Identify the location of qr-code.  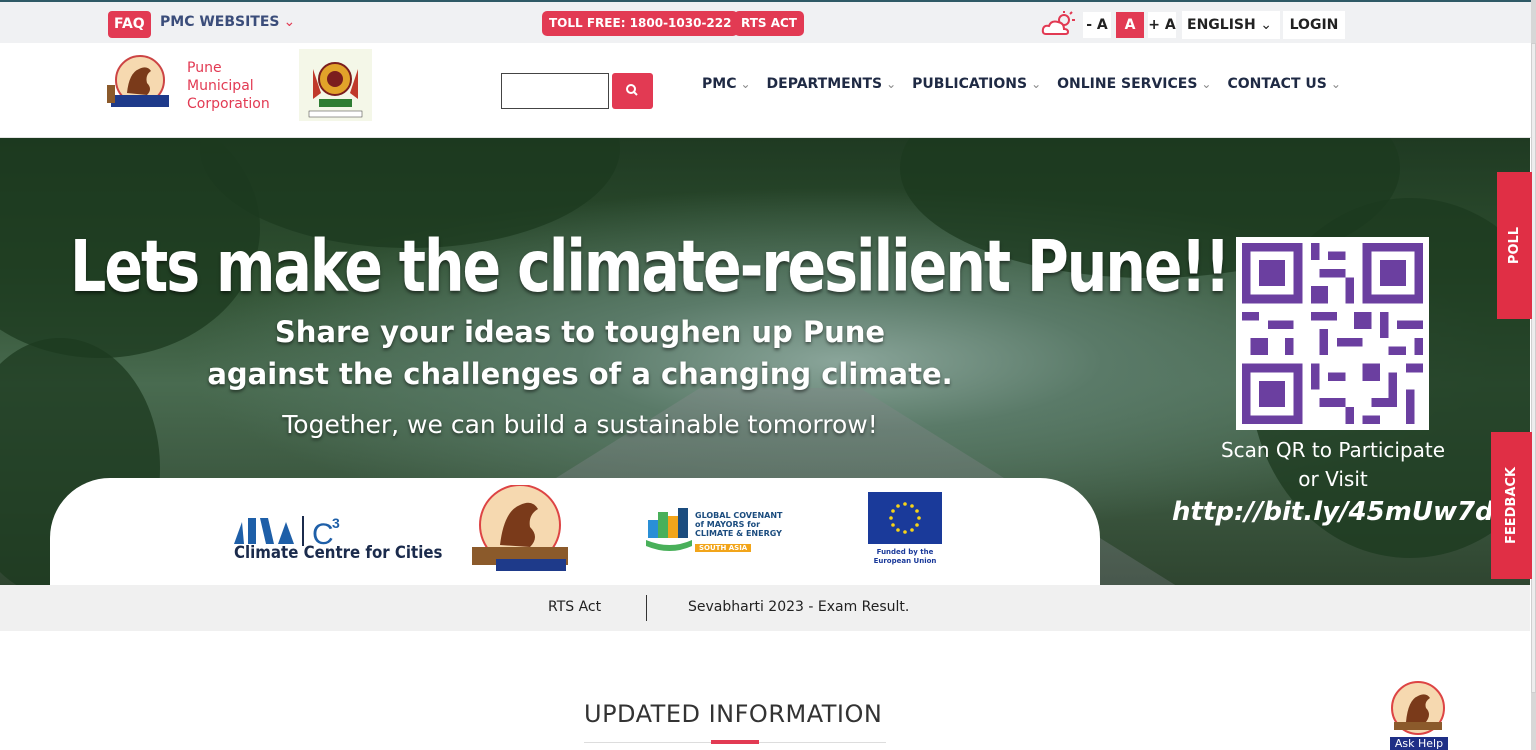
(1332, 333).